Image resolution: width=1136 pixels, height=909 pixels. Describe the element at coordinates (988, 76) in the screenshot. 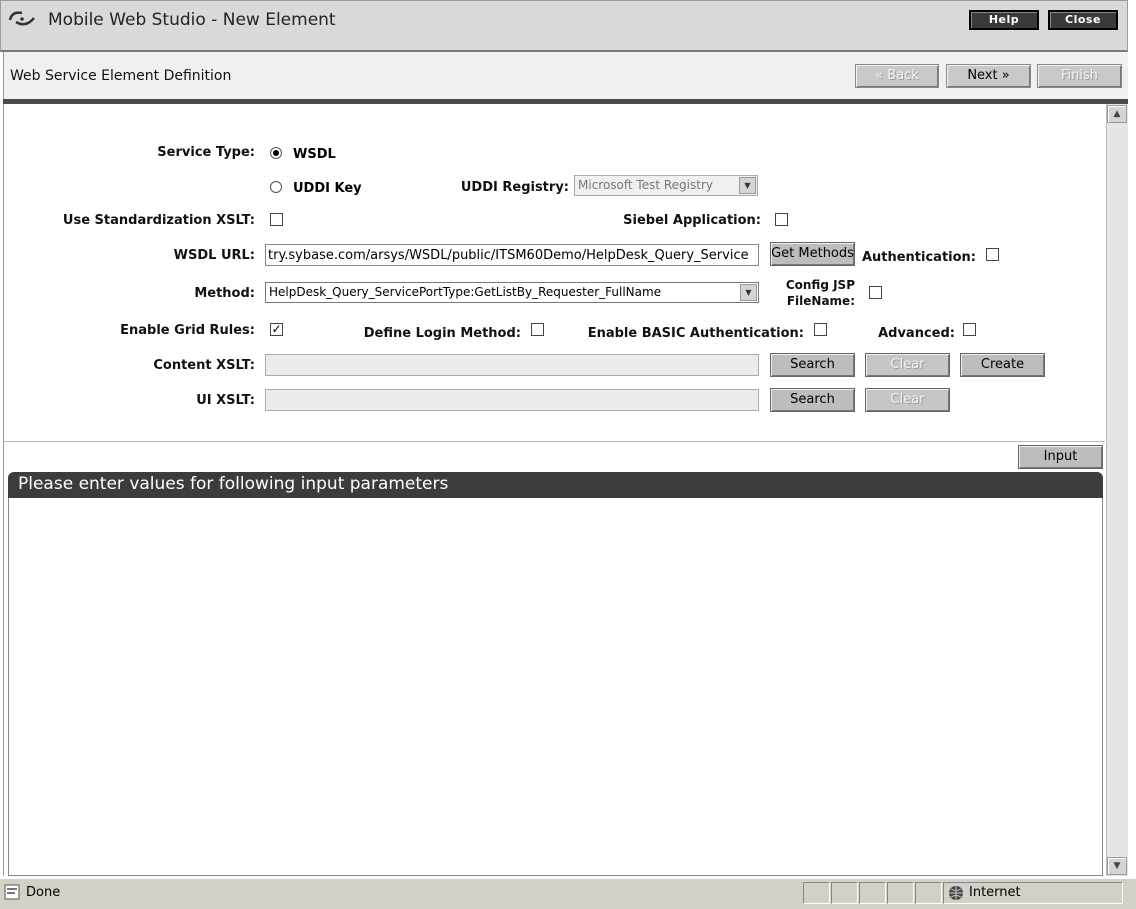

I see `next-button: Next »` at that location.